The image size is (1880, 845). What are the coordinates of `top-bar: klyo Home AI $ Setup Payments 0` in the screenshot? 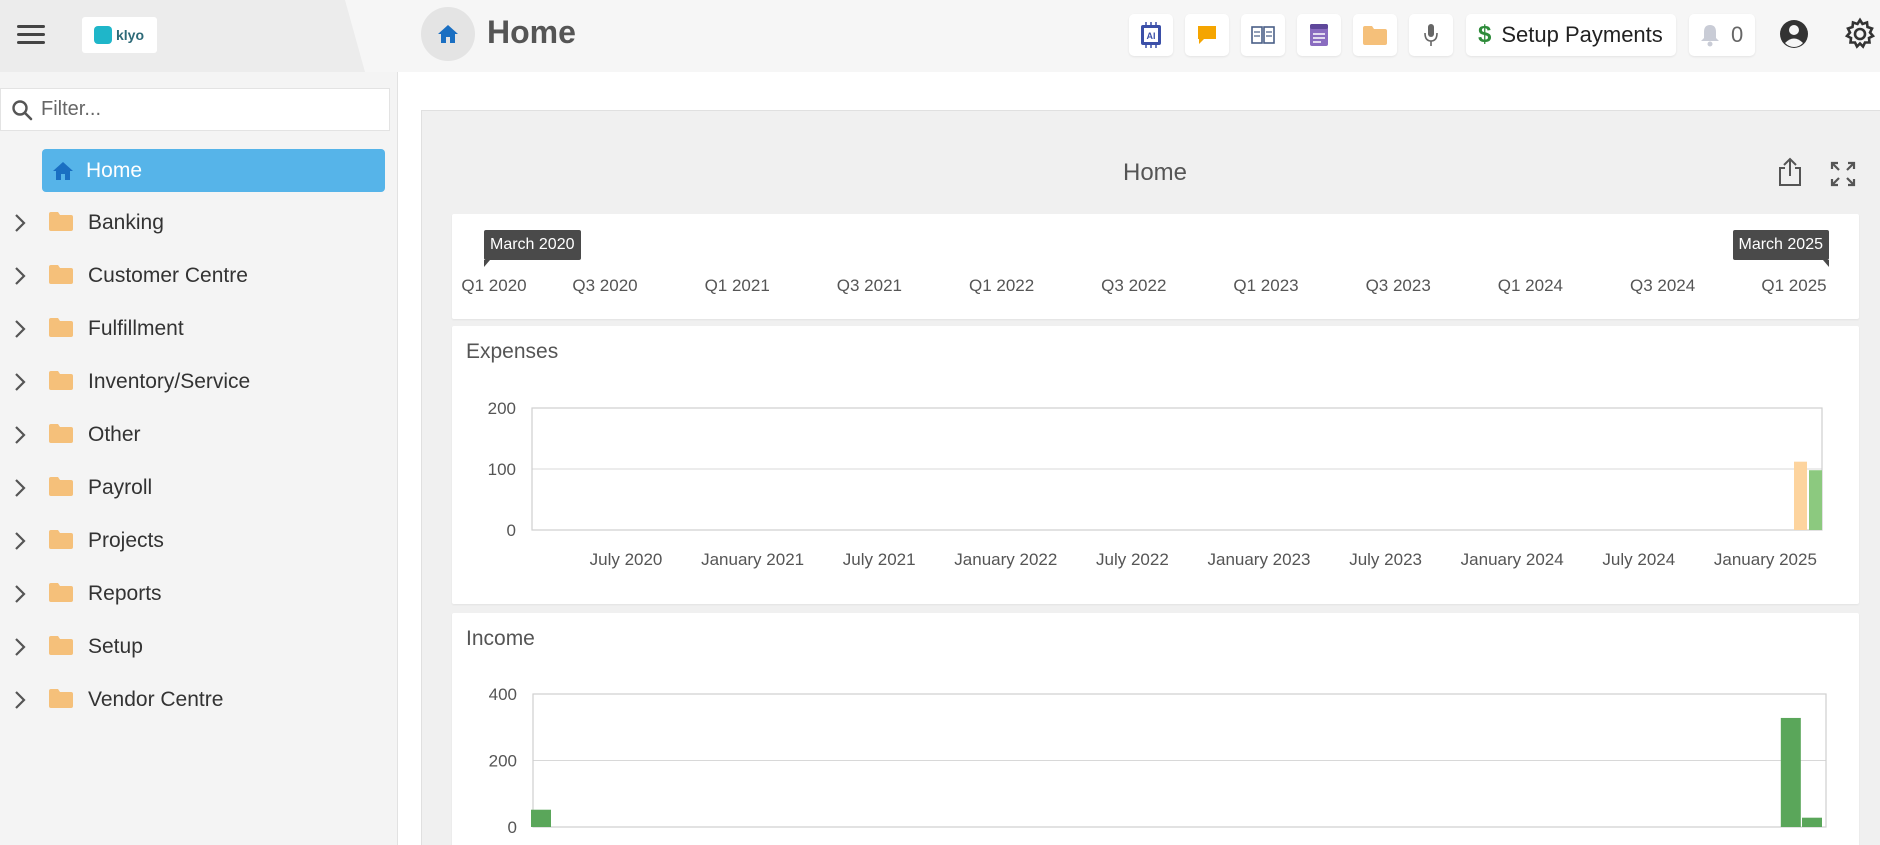 It's located at (940, 36).